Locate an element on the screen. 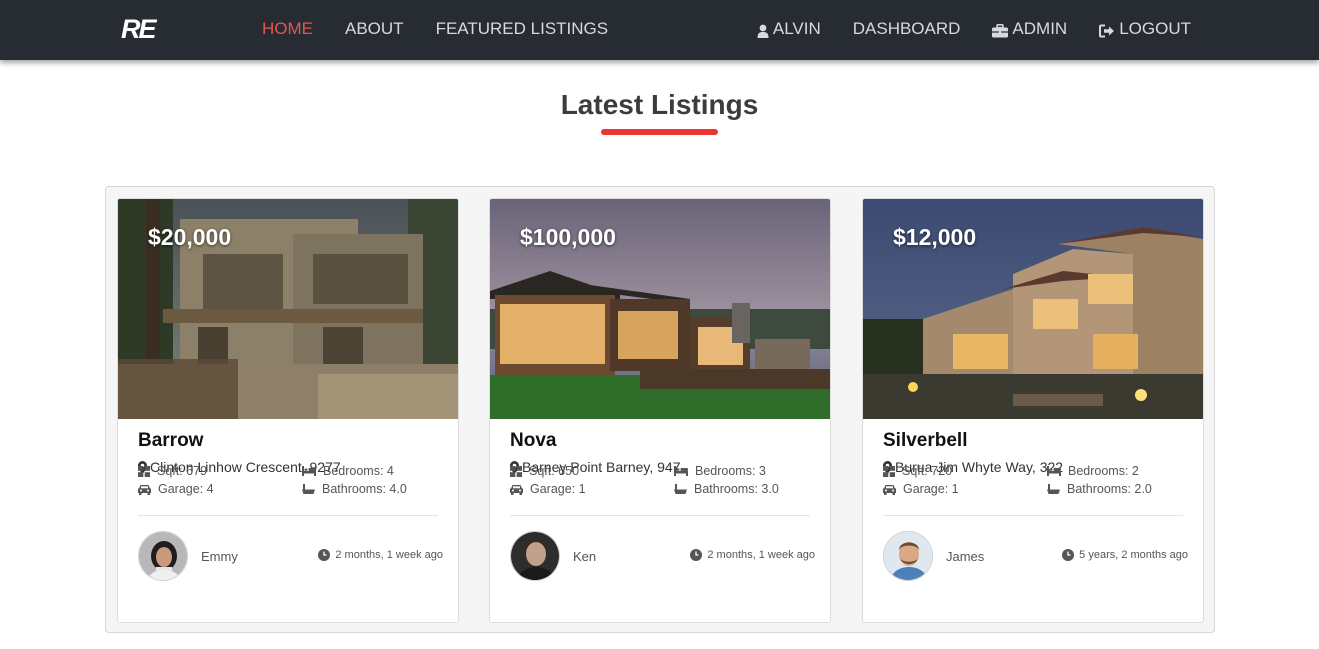  listing-bathrooms: Bathrooms: 2.0 is located at coordinates (1099, 489).